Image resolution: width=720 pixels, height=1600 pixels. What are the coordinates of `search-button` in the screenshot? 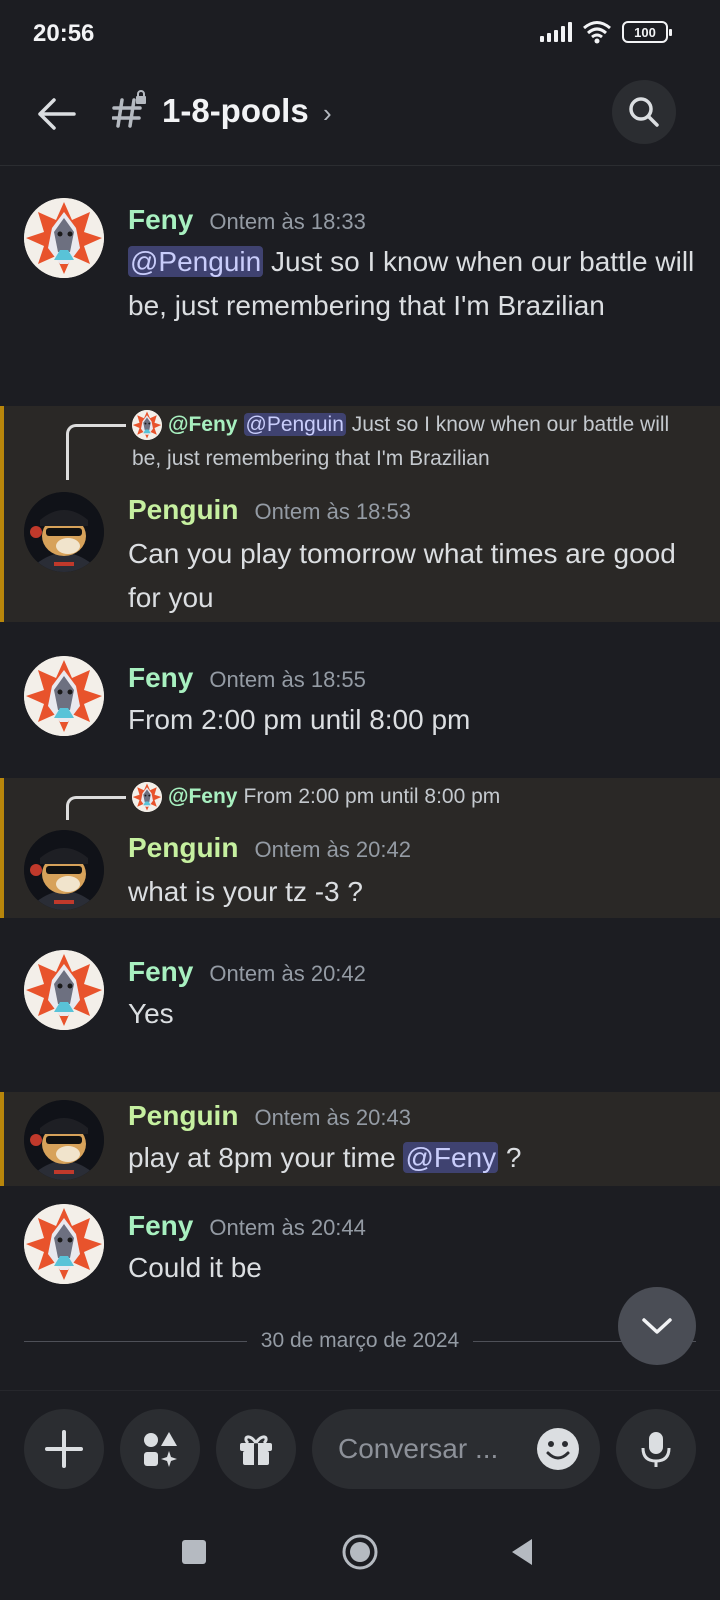 It's located at (644, 112).